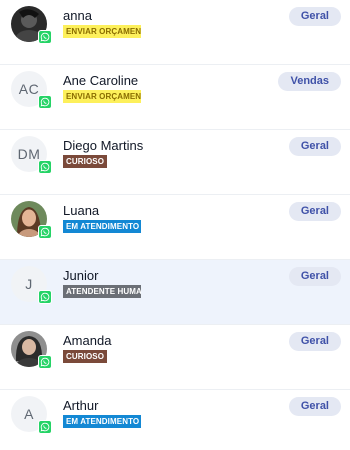 The height and width of the screenshot is (450, 350). What do you see at coordinates (175, 292) in the screenshot?
I see `contact-row-selected: J Junior ATENDENTE HUMANO Geral` at bounding box center [175, 292].